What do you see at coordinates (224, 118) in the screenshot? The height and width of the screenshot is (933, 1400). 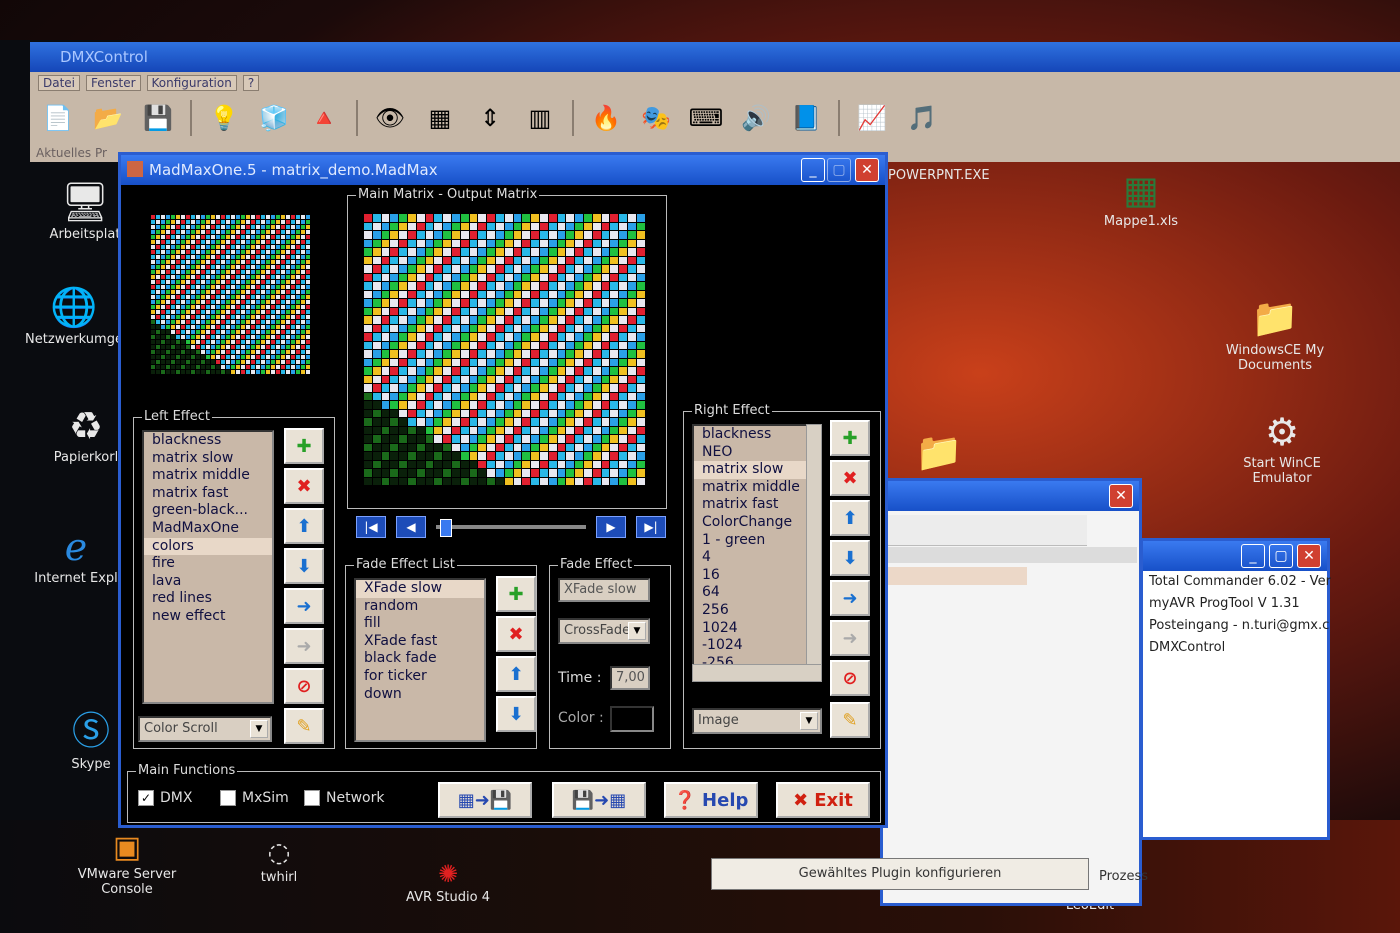 I see `bulb-icon: 💡` at bounding box center [224, 118].